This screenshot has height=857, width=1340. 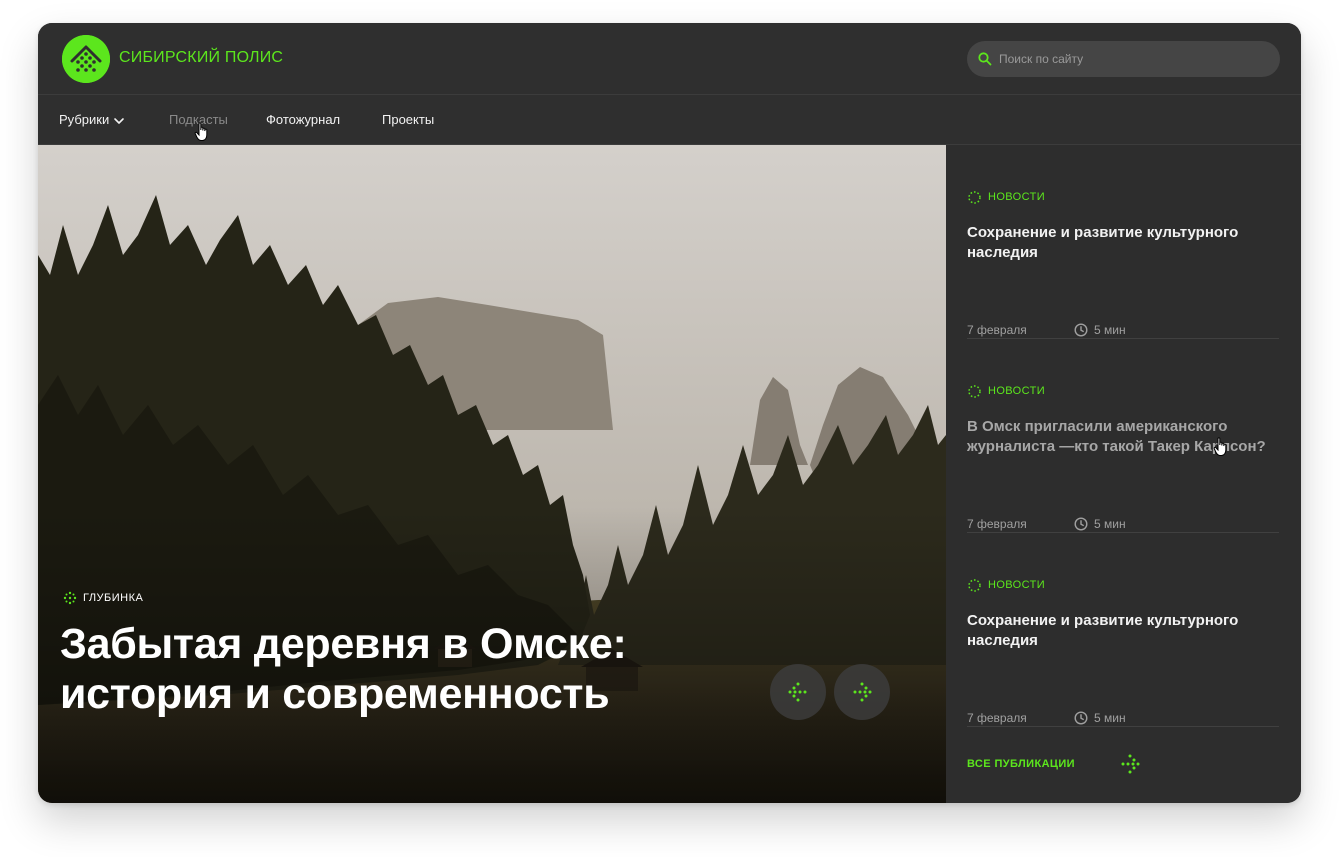 I want to click on nav-item-photojournal: Фотожурнал, so click(x=303, y=119).